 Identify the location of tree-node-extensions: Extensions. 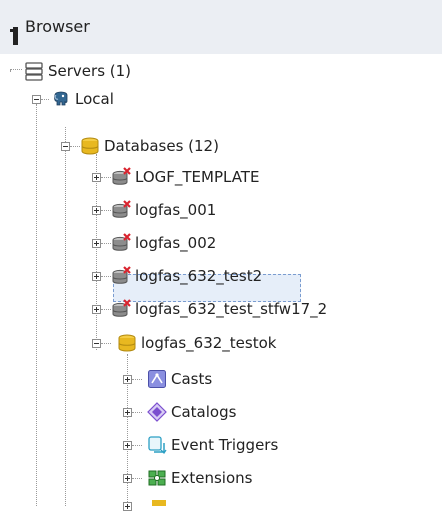
(199, 478).